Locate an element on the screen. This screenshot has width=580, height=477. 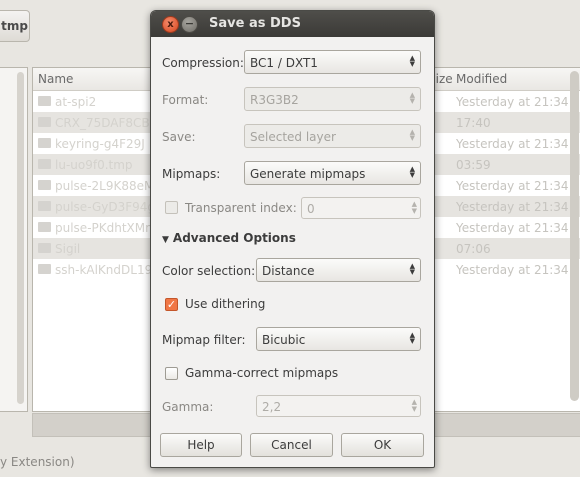
dialog-titlebar: x − Save as DDS is located at coordinates (292, 24).